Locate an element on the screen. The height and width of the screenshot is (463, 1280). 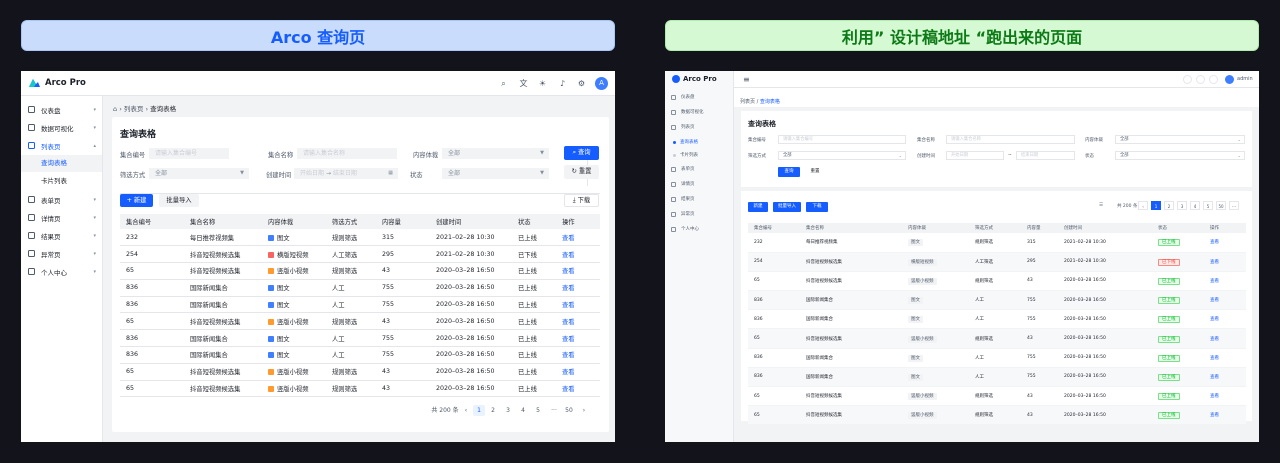
download-button: ⤓ 下载 is located at coordinates (581, 200).